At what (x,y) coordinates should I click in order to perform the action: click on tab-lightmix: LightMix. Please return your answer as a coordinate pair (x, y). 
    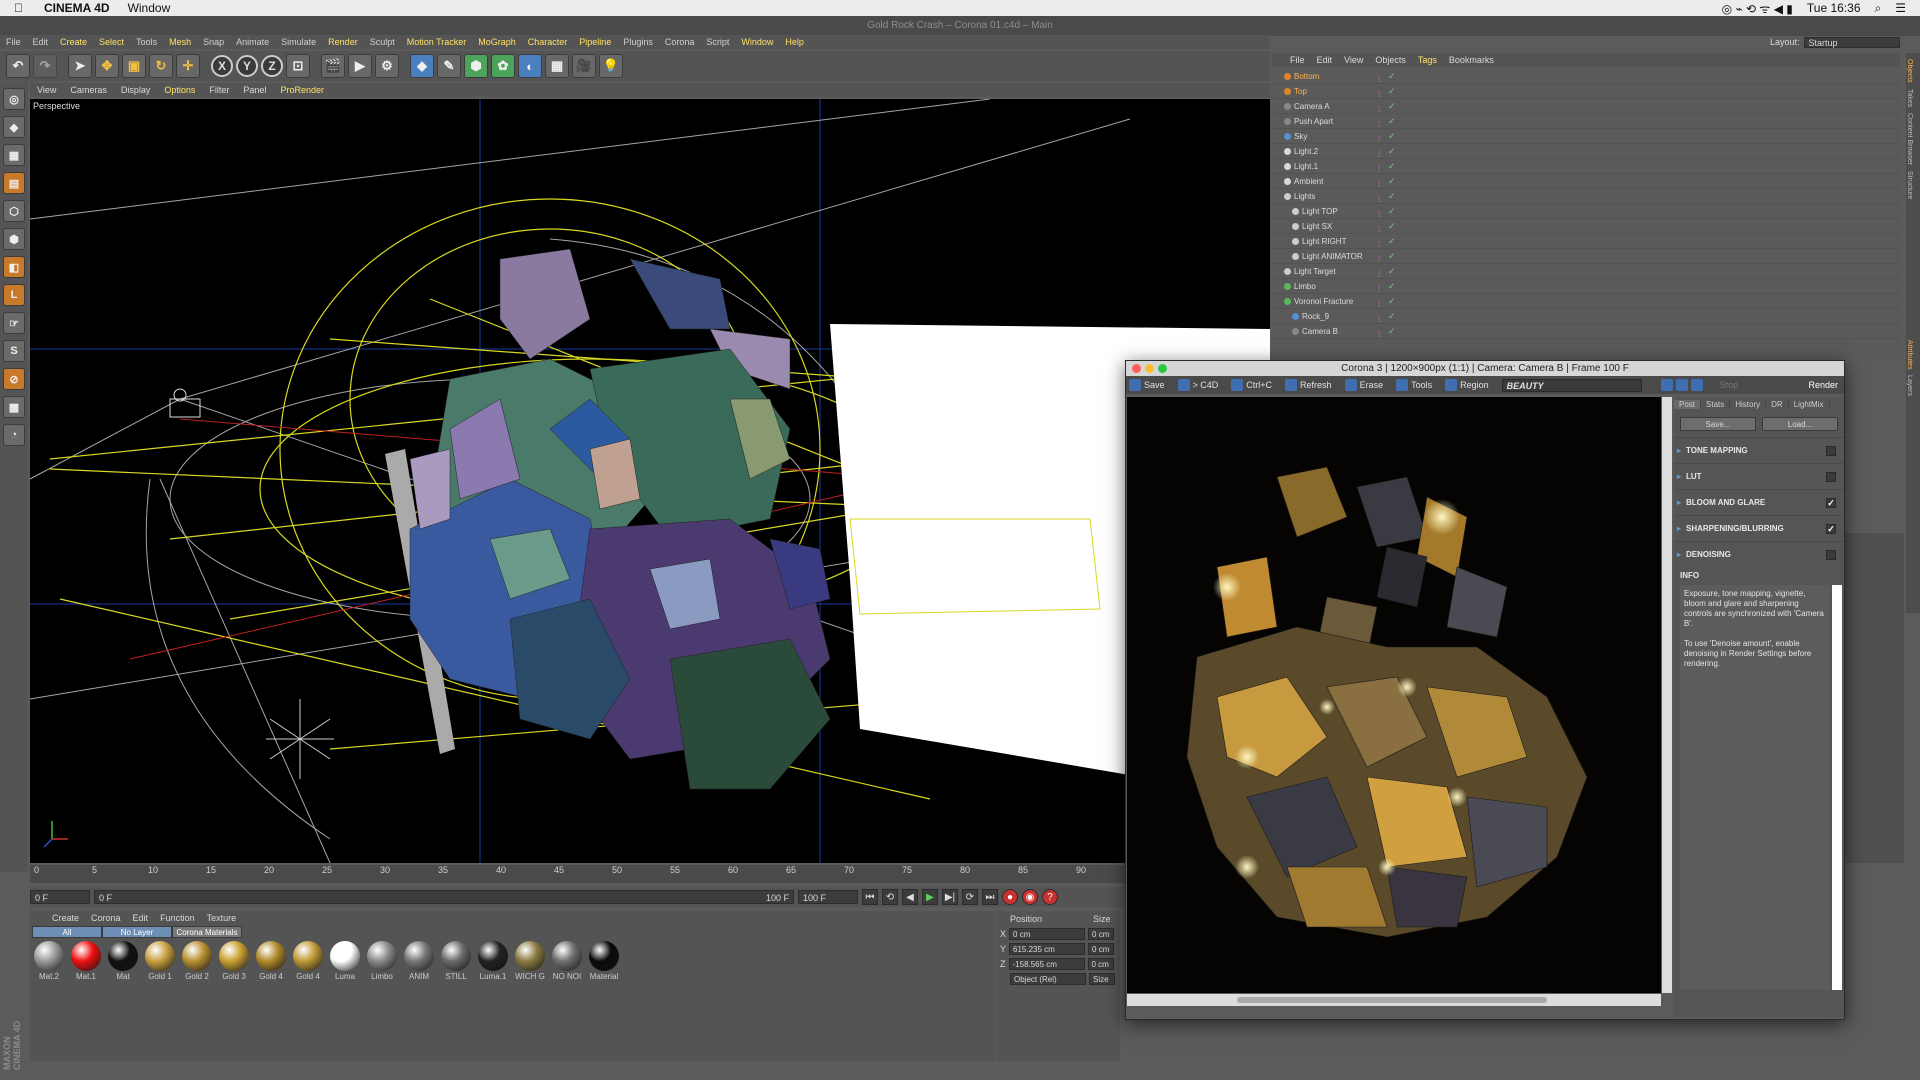
    Looking at the image, I should click on (1809, 404).